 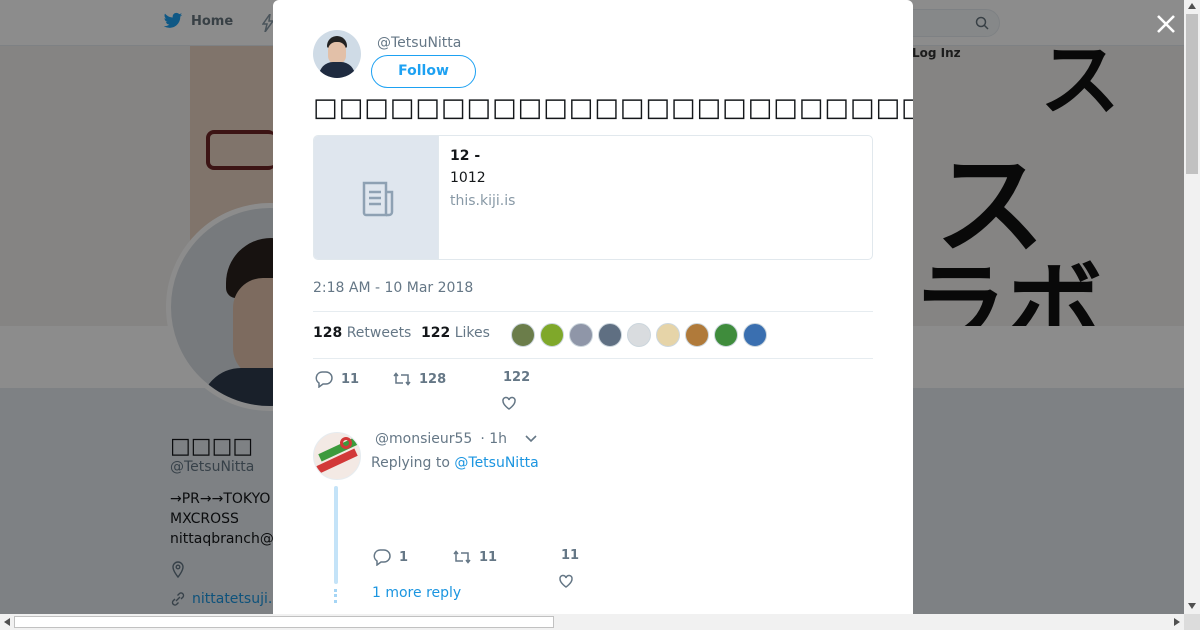 What do you see at coordinates (336, 535) in the screenshot?
I see `thread-line` at bounding box center [336, 535].